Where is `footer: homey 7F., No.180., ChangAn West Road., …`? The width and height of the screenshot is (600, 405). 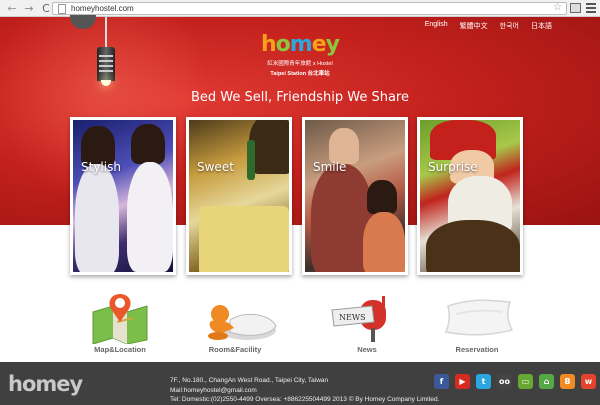 footer: homey 7F., No.180., ChangAn West Road., … is located at coordinates (300, 383).